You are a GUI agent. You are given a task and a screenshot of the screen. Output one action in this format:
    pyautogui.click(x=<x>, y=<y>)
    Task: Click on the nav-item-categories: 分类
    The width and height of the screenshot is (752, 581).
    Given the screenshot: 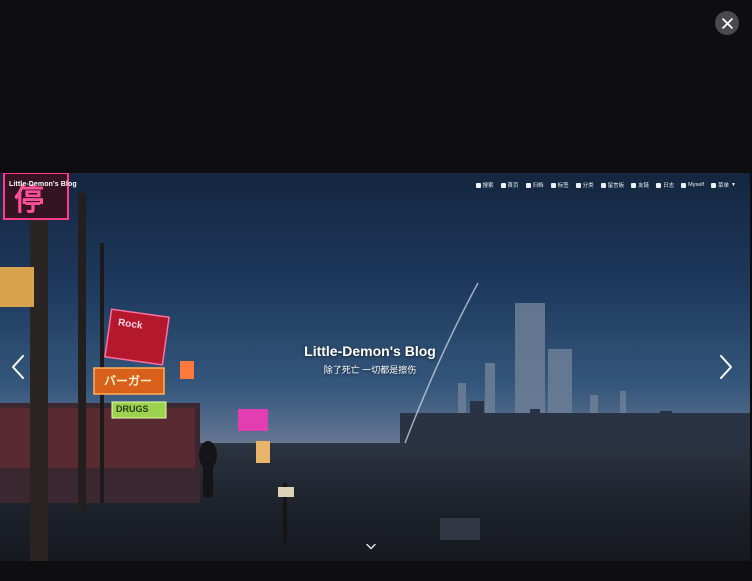 What is the action you would take?
    pyautogui.click(x=584, y=185)
    